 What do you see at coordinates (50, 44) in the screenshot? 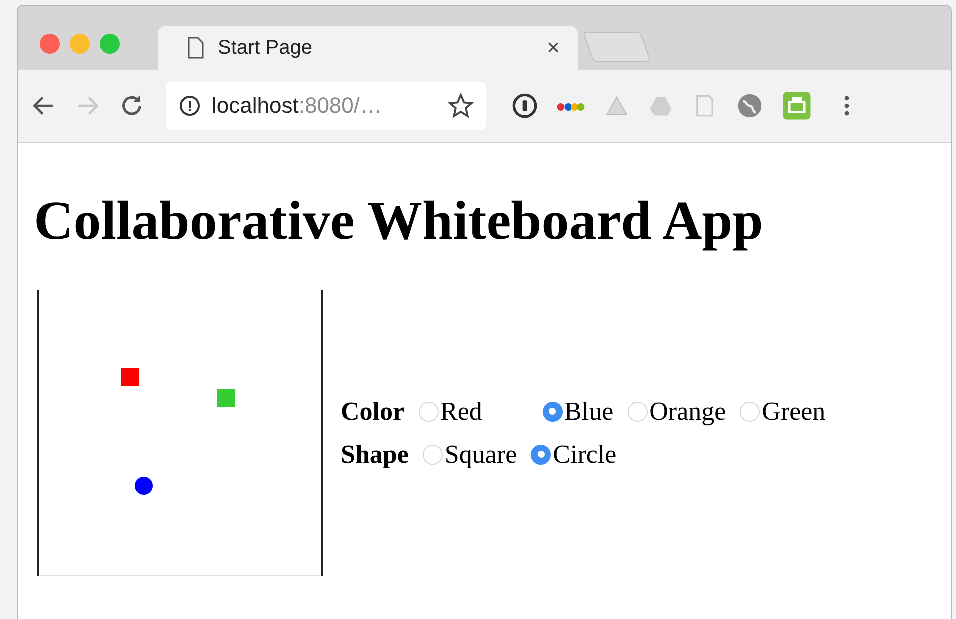
I see `close-window-button` at bounding box center [50, 44].